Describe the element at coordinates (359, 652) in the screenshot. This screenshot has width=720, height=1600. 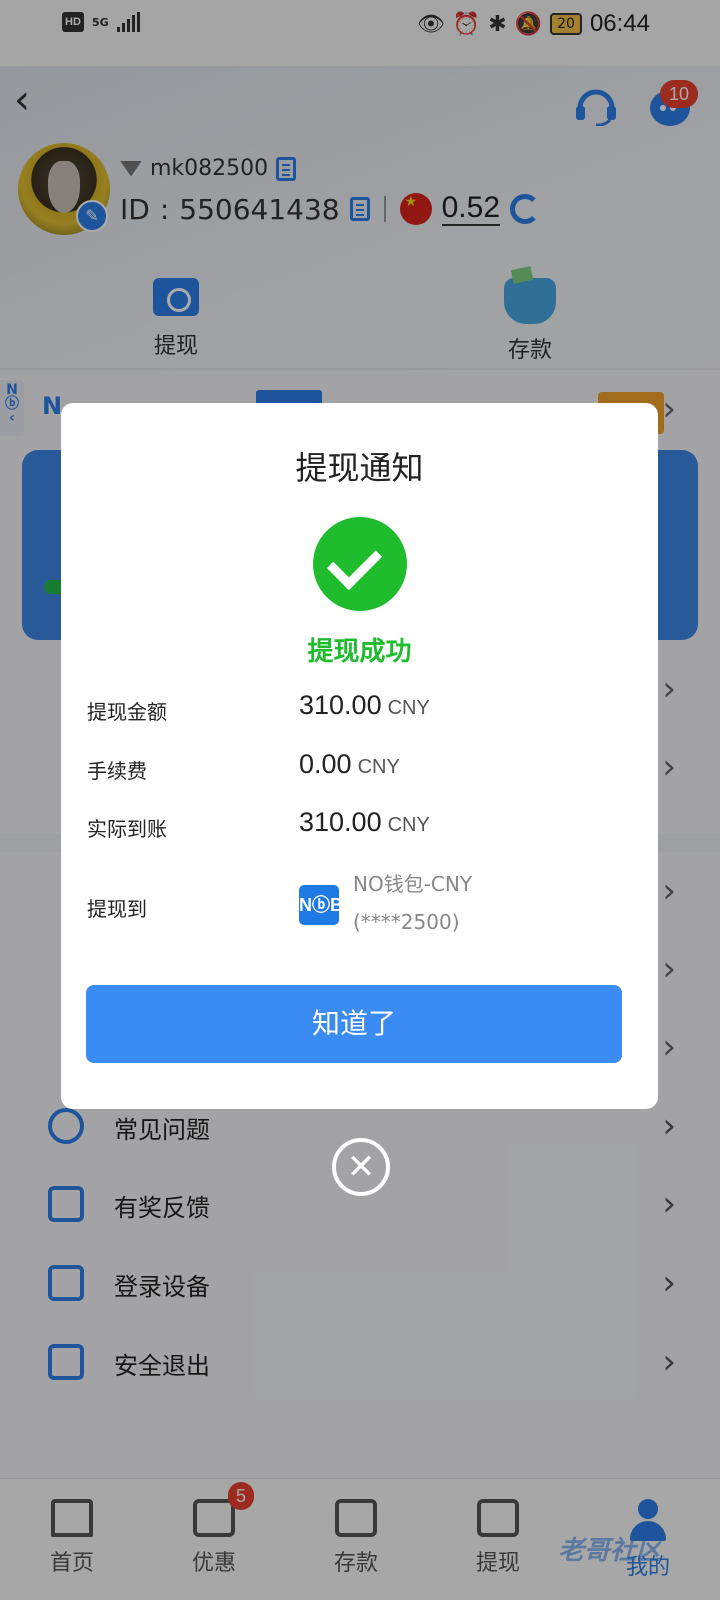
I see `status-text: 提现成功` at that location.